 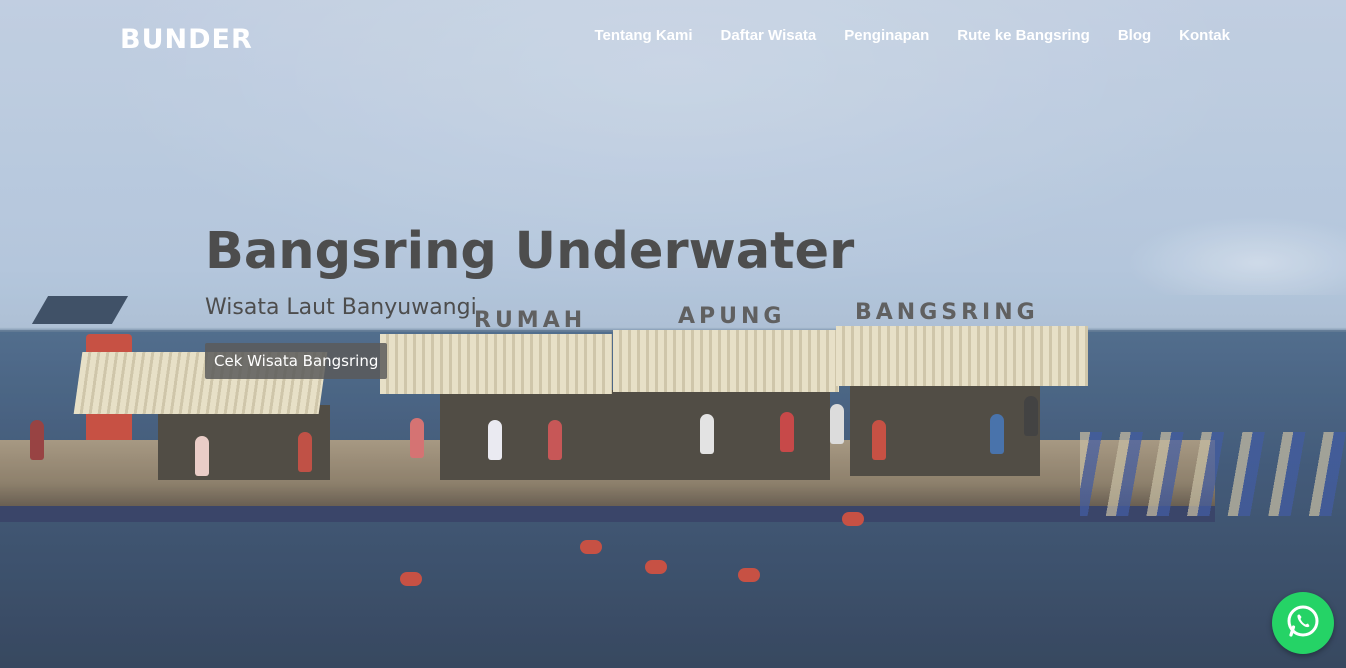 What do you see at coordinates (186, 39) in the screenshot?
I see `site-logo: BUNDER` at bounding box center [186, 39].